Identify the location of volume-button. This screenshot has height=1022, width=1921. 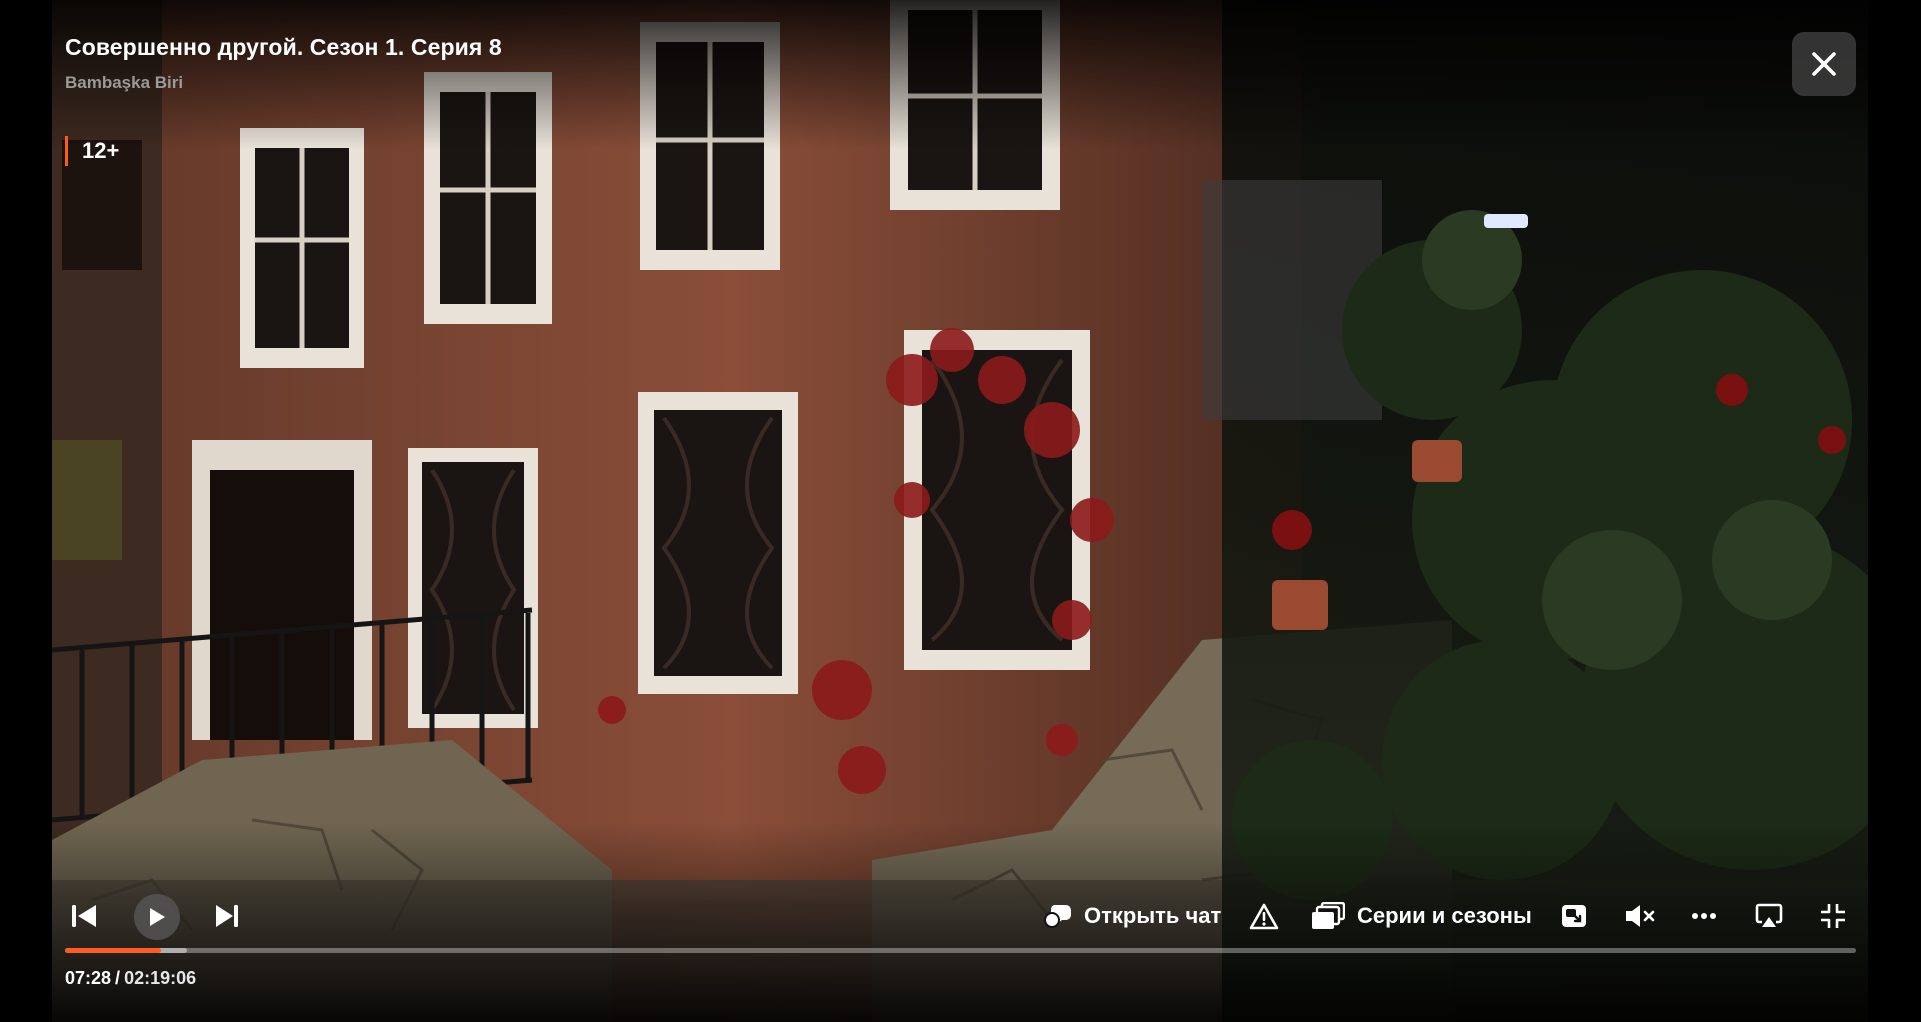
(1640, 916).